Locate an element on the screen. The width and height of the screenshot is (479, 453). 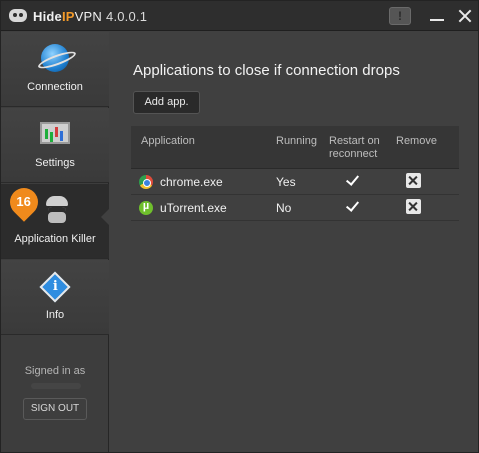
title-hide: Hide is located at coordinates (47, 16).